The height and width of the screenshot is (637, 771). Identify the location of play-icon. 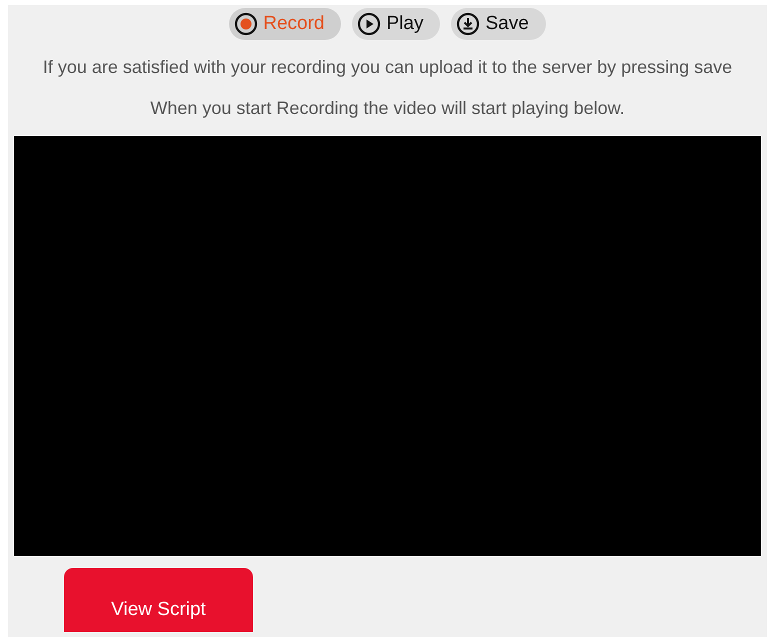
(369, 24).